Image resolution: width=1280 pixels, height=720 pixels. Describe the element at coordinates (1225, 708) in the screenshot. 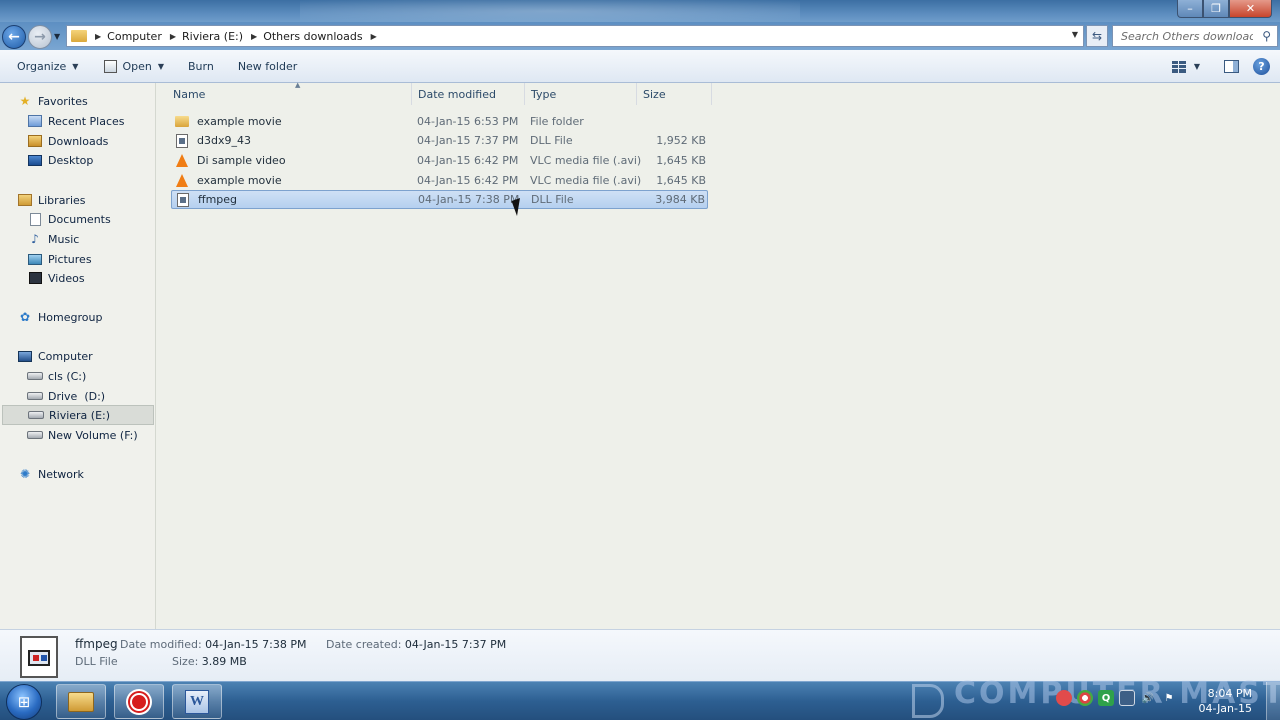

I see `clock-date: 04-Jan-15` at that location.